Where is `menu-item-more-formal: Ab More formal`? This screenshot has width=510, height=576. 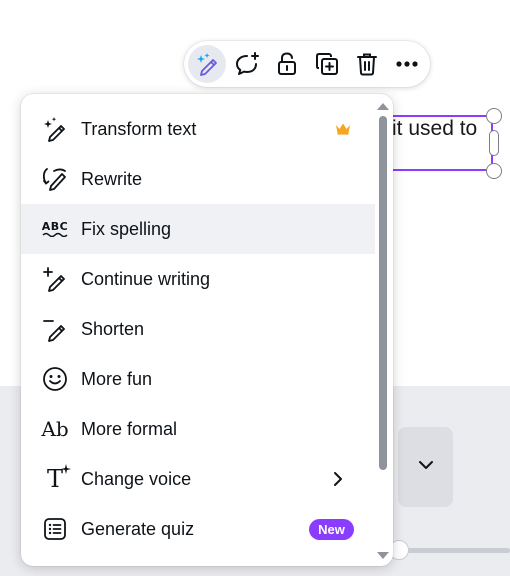
menu-item-more-formal: Ab More formal is located at coordinates (198, 429).